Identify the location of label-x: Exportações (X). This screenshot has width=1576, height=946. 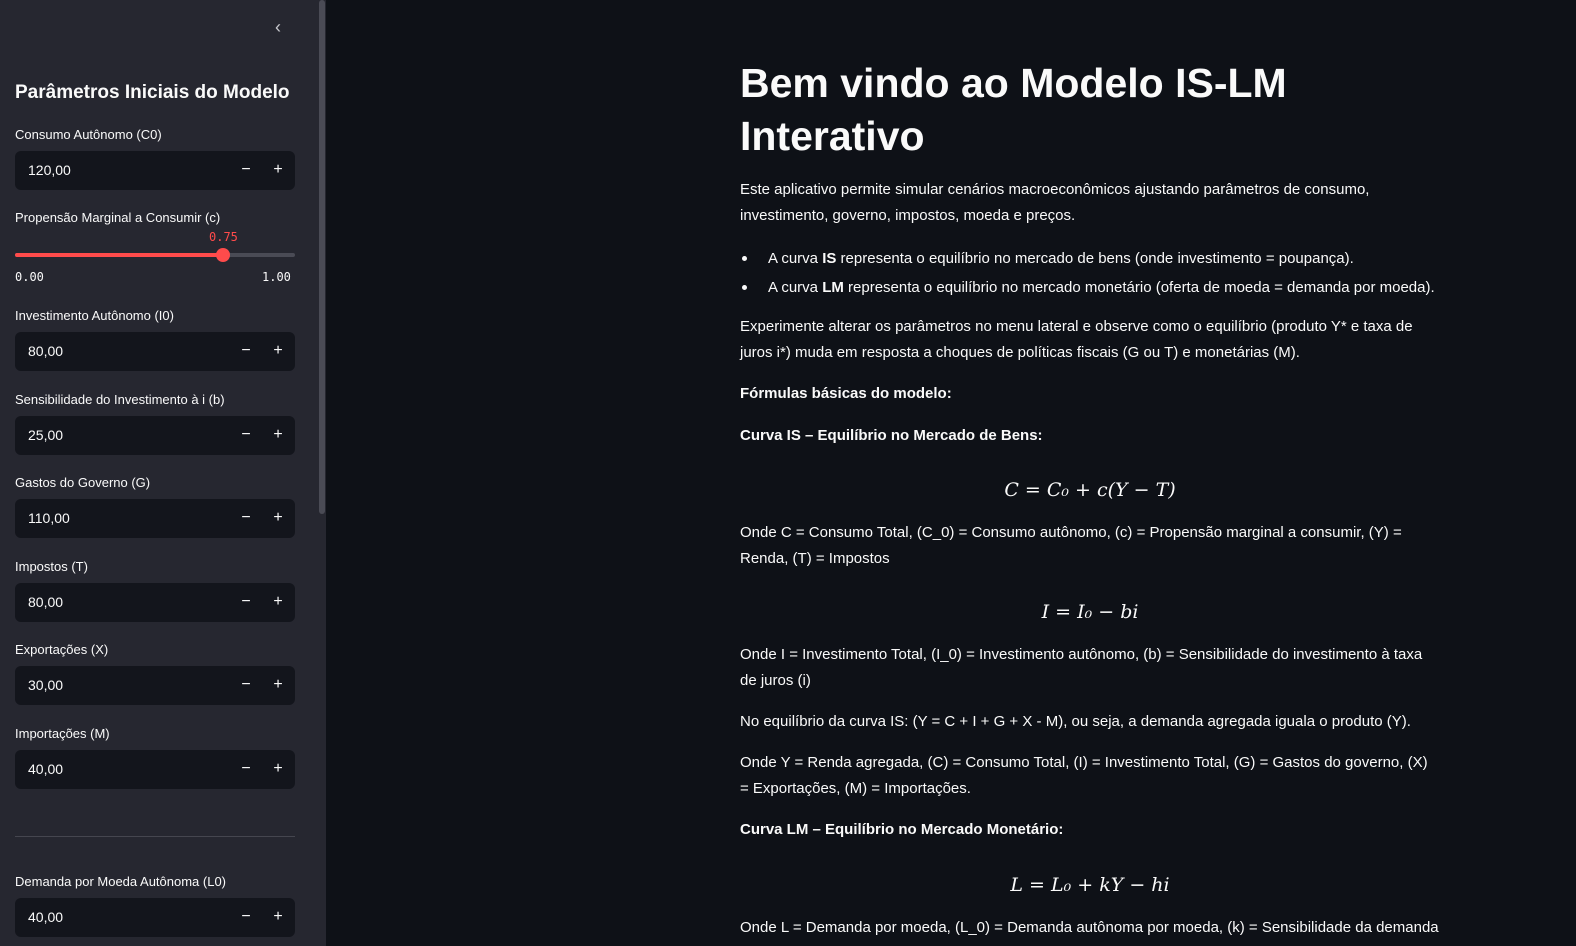
(62, 649).